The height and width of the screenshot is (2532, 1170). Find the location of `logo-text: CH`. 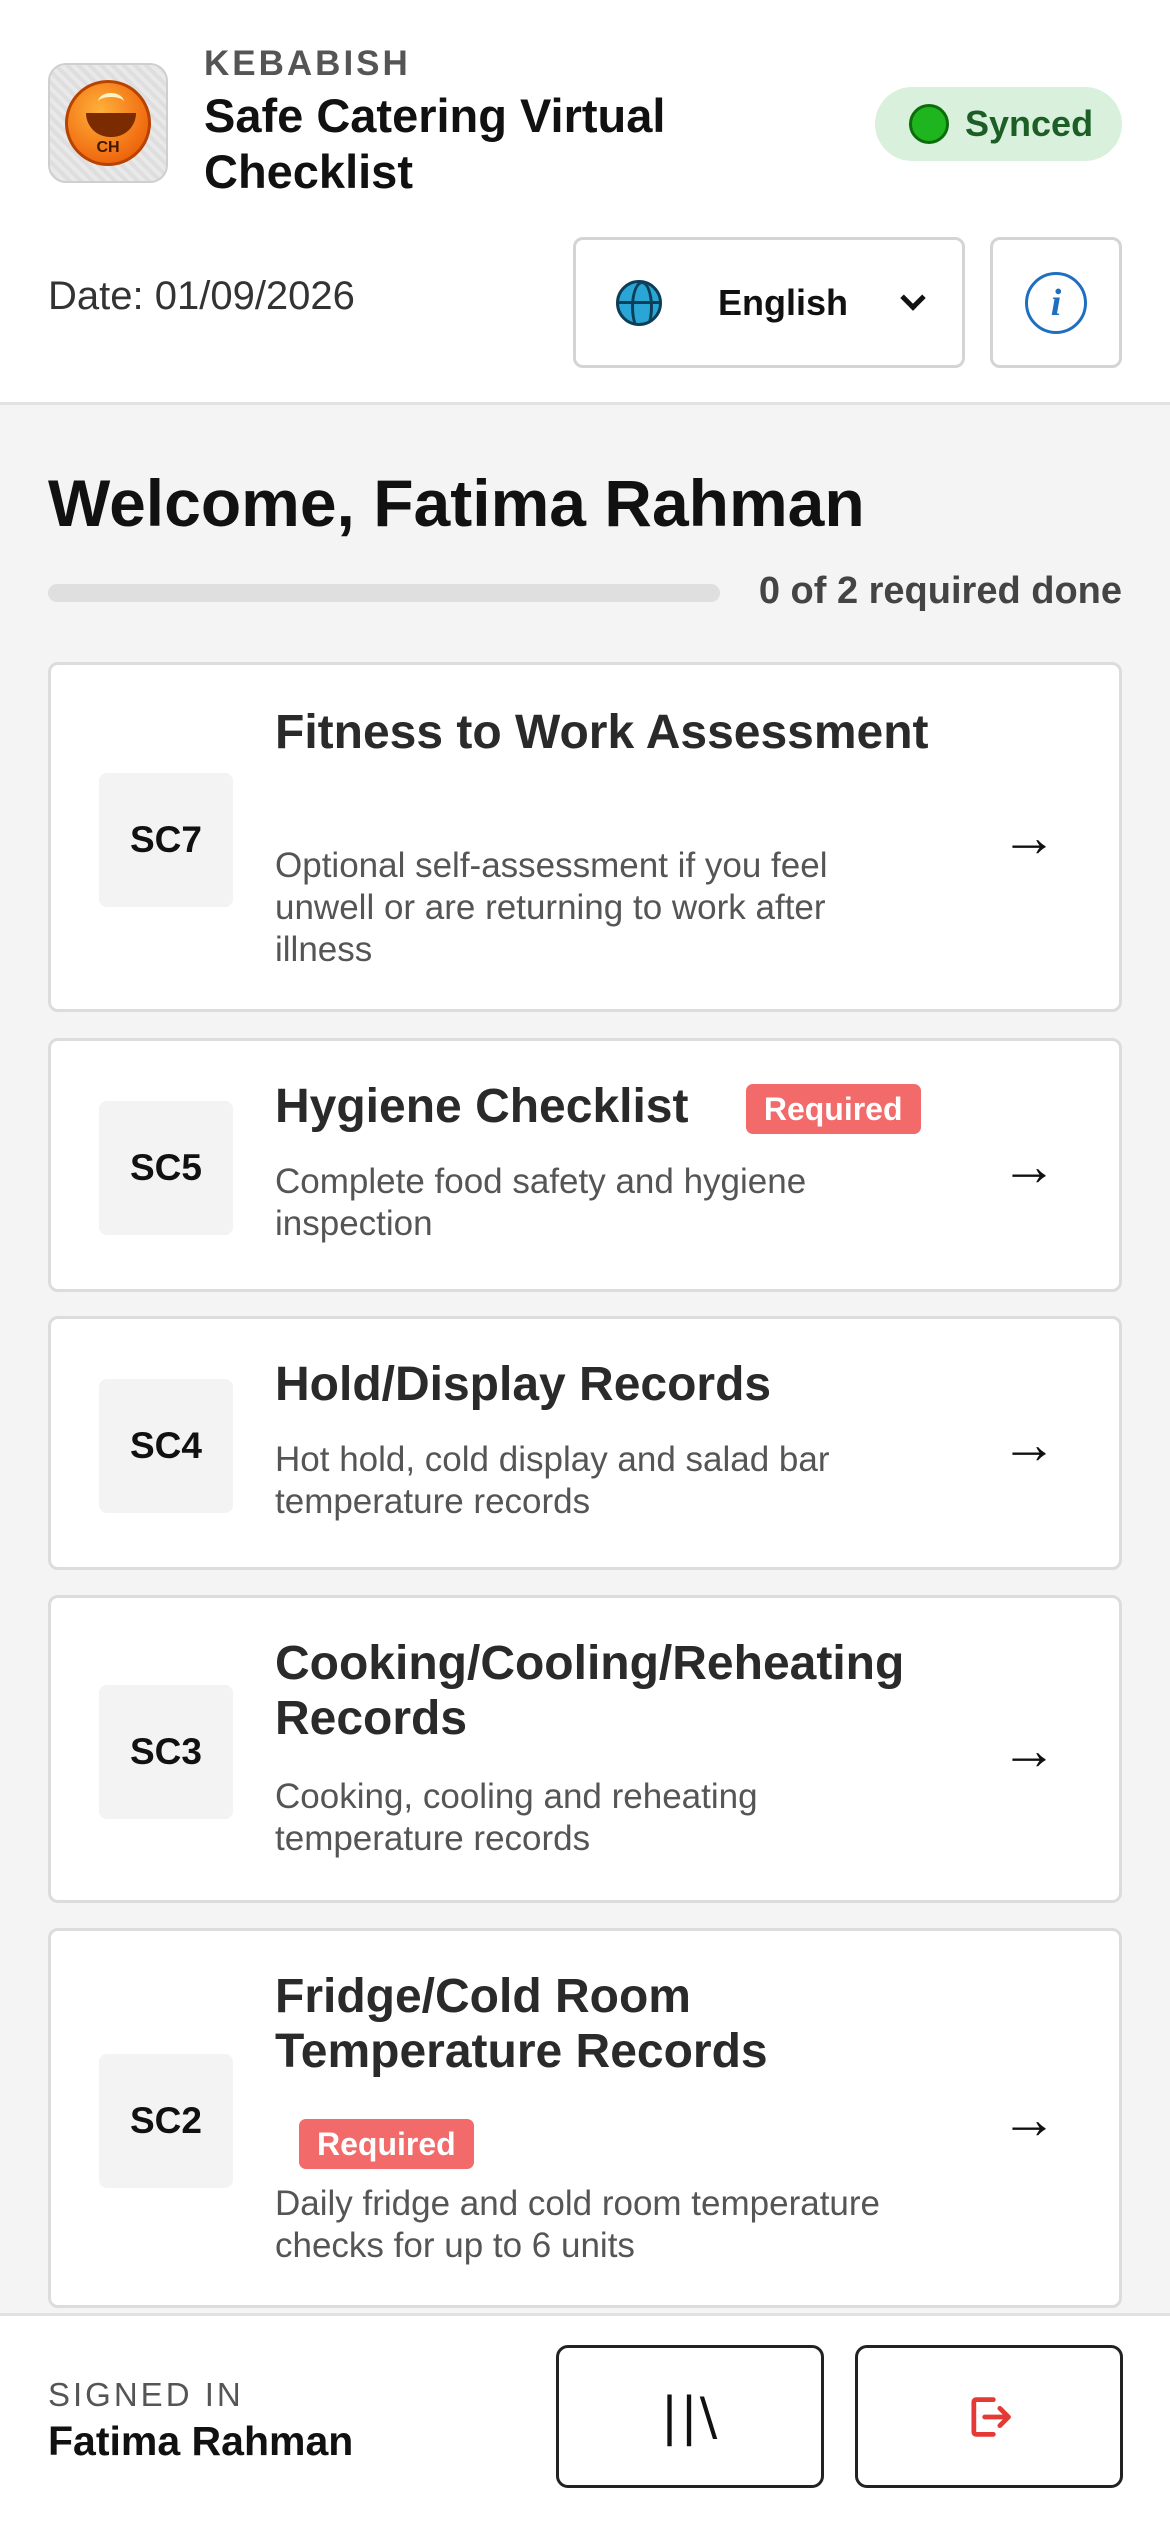

logo-text: CH is located at coordinates (108, 147).